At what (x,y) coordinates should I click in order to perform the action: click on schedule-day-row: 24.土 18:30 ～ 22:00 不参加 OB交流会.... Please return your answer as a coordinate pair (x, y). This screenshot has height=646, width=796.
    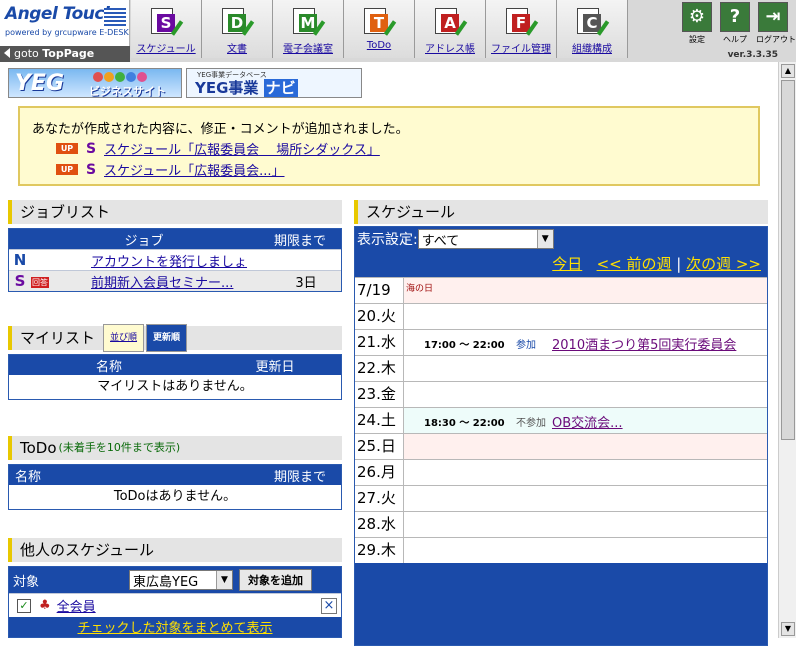
    Looking at the image, I should click on (561, 420).